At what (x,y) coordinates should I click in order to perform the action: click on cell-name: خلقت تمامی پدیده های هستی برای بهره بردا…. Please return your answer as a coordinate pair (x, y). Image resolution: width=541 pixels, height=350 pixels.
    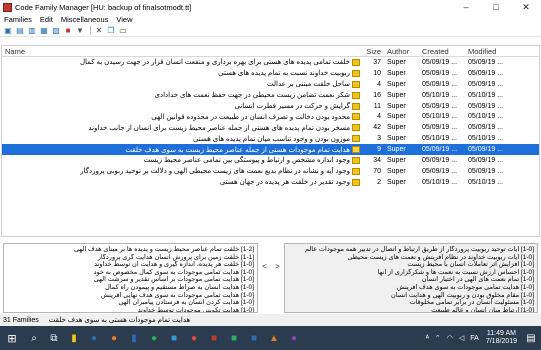
    Looking at the image, I should click on (182, 62).